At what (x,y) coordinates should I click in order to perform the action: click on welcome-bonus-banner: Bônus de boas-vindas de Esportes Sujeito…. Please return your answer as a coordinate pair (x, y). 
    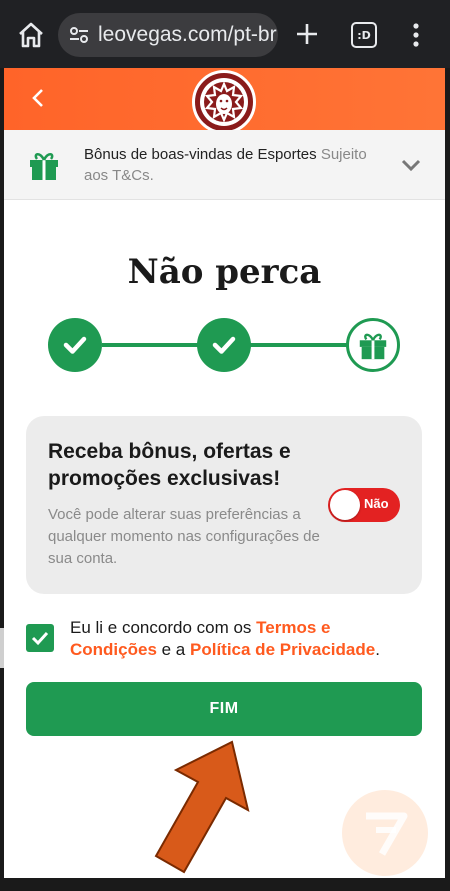
    Looking at the image, I should click on (224, 165).